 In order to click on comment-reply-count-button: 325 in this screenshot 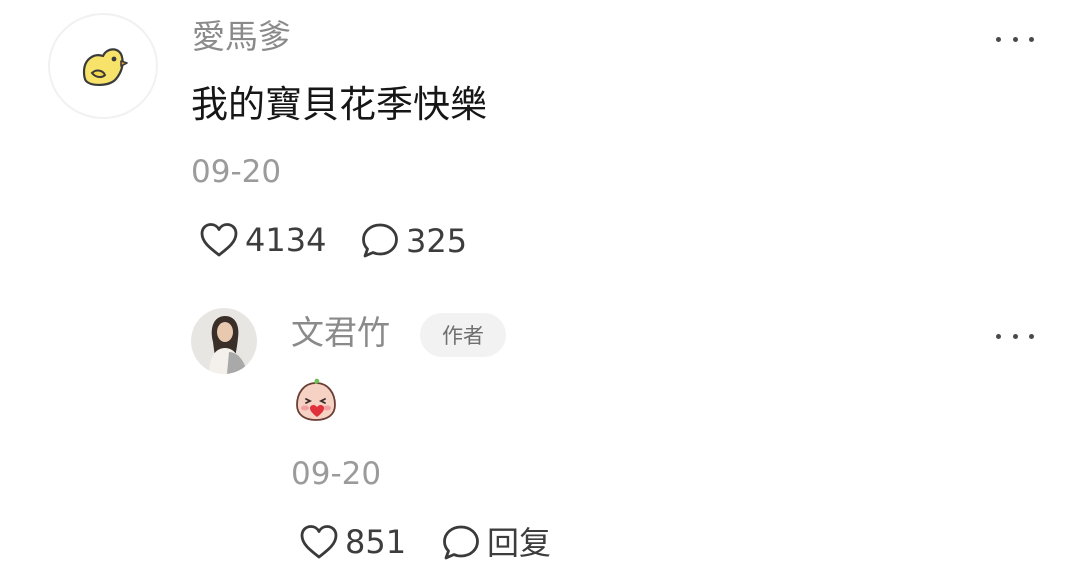, I will do `click(413, 241)`.